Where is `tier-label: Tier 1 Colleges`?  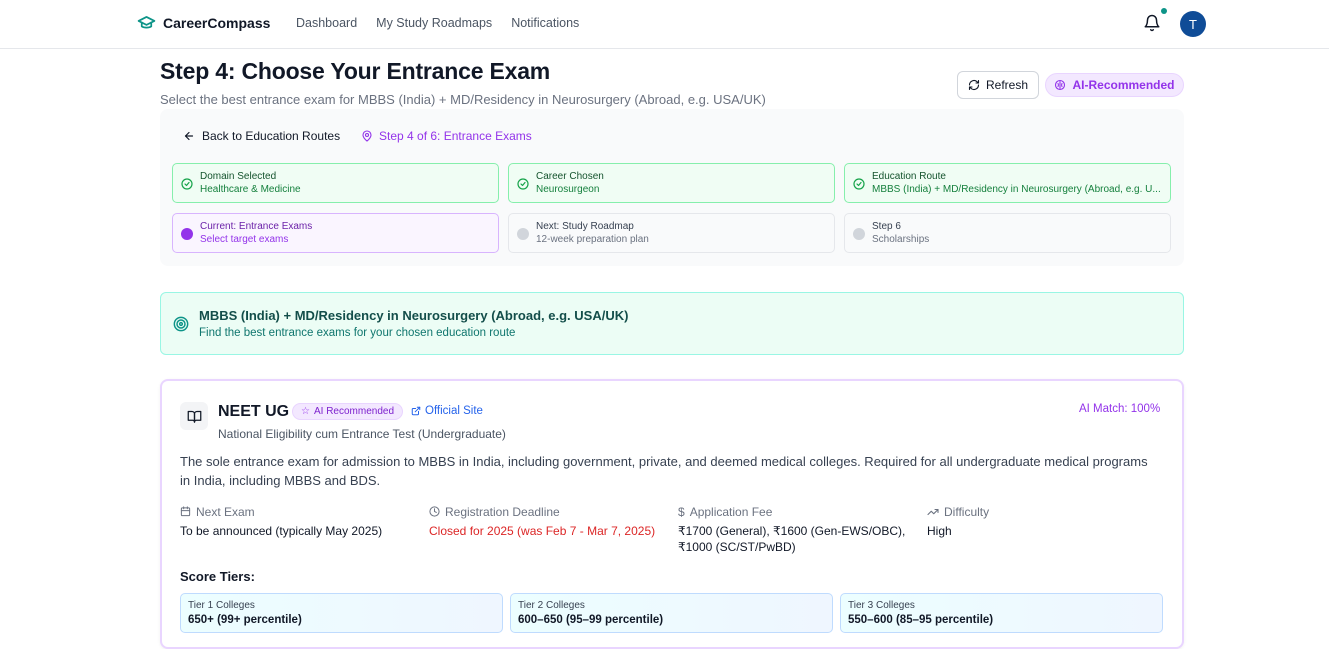 tier-label: Tier 1 Colleges is located at coordinates (221, 605).